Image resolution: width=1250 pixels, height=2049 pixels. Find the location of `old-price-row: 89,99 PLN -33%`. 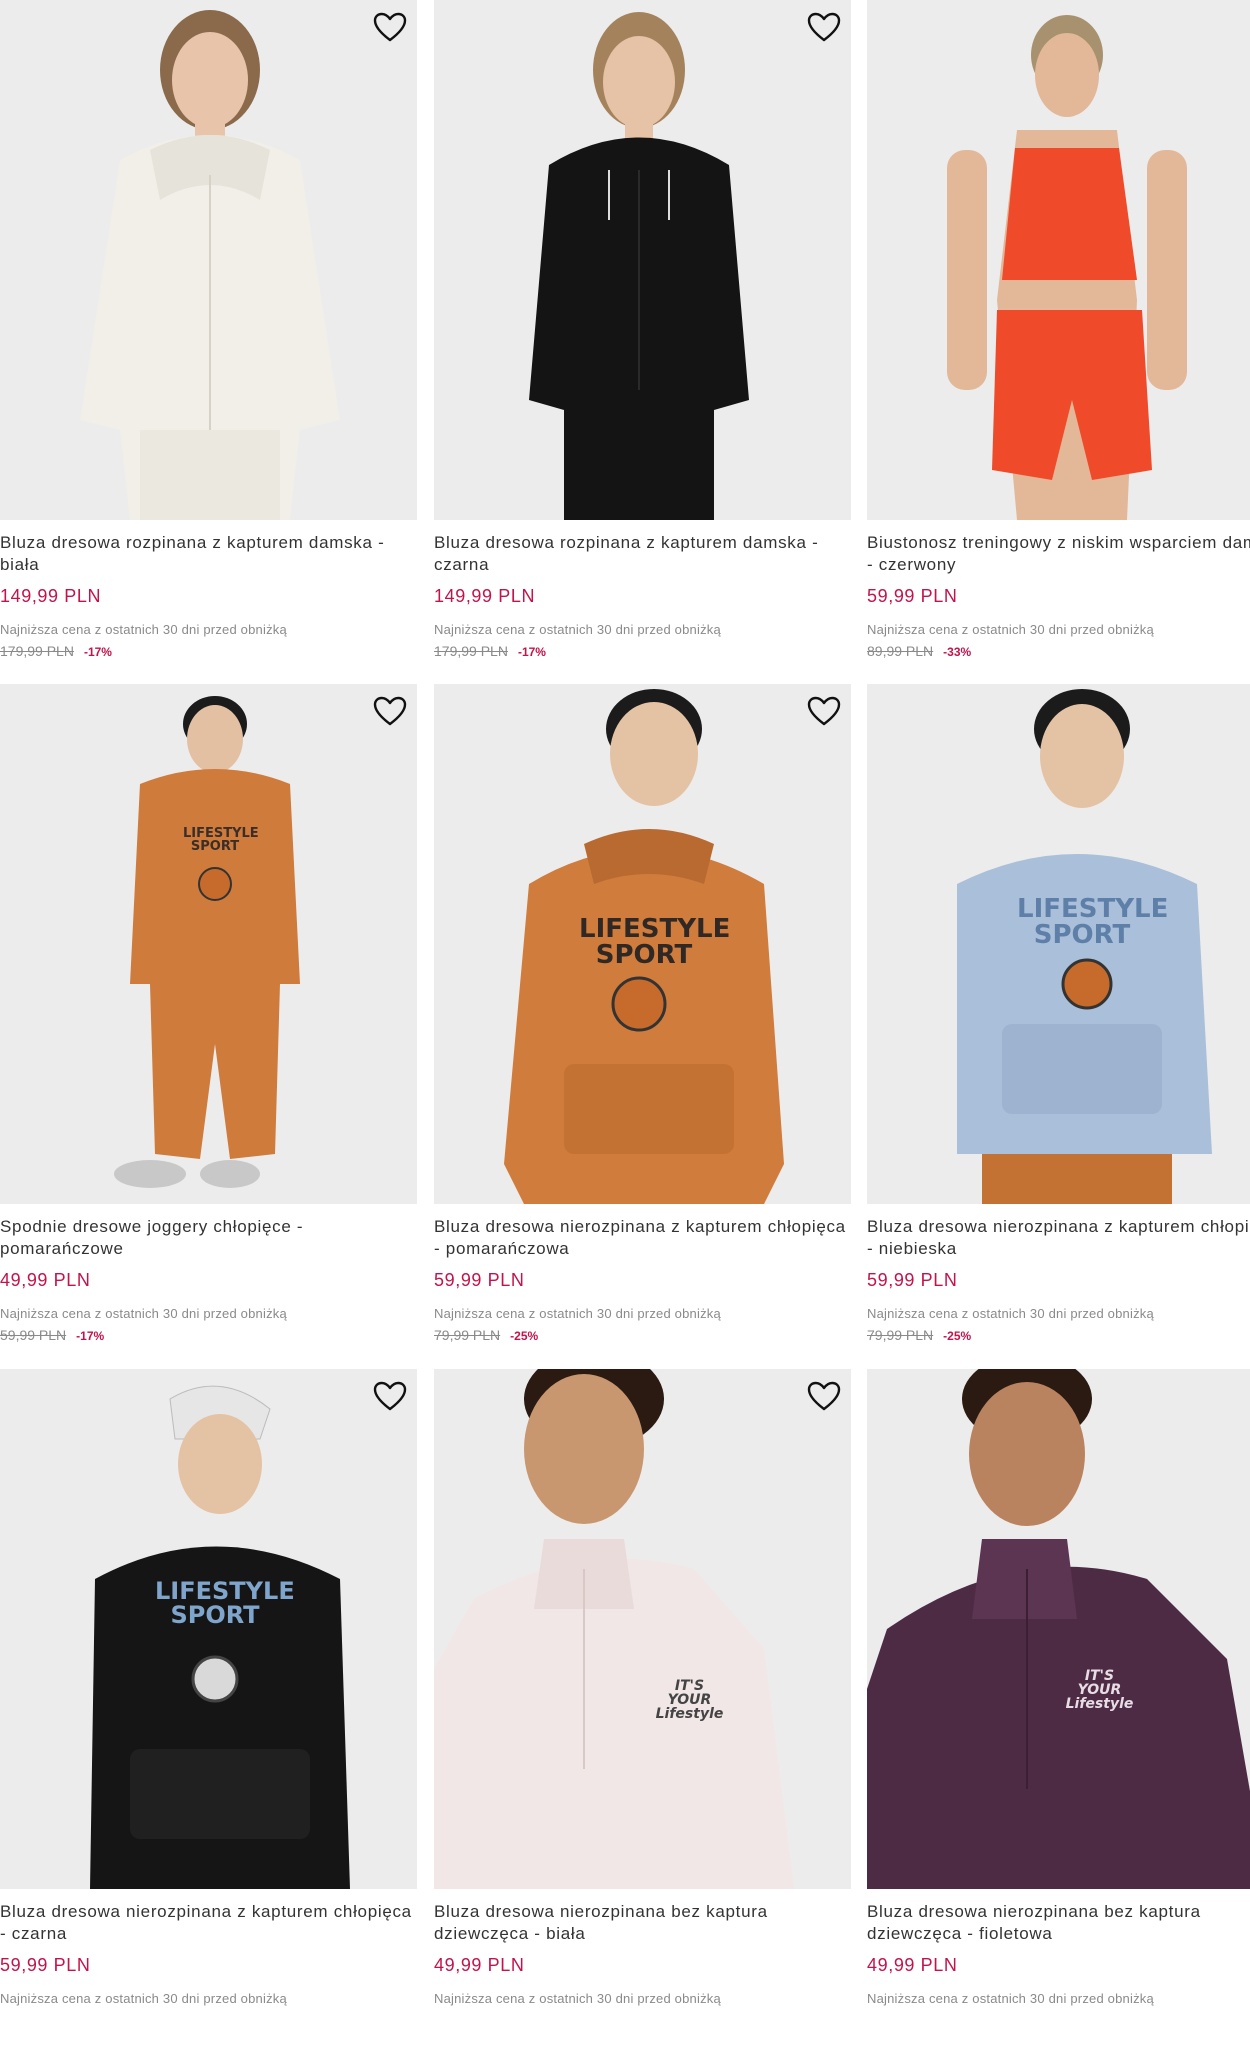

old-price-row: 89,99 PLN -33% is located at coordinates (919, 651).